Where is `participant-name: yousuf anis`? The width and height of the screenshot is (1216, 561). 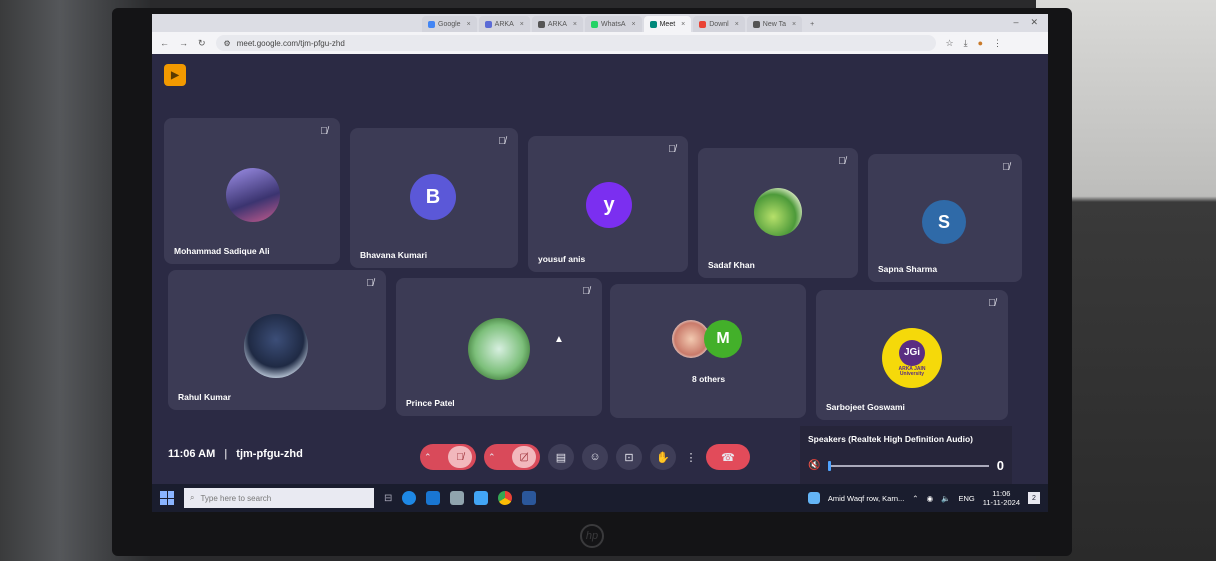
participant-name: yousuf anis is located at coordinates (562, 259).